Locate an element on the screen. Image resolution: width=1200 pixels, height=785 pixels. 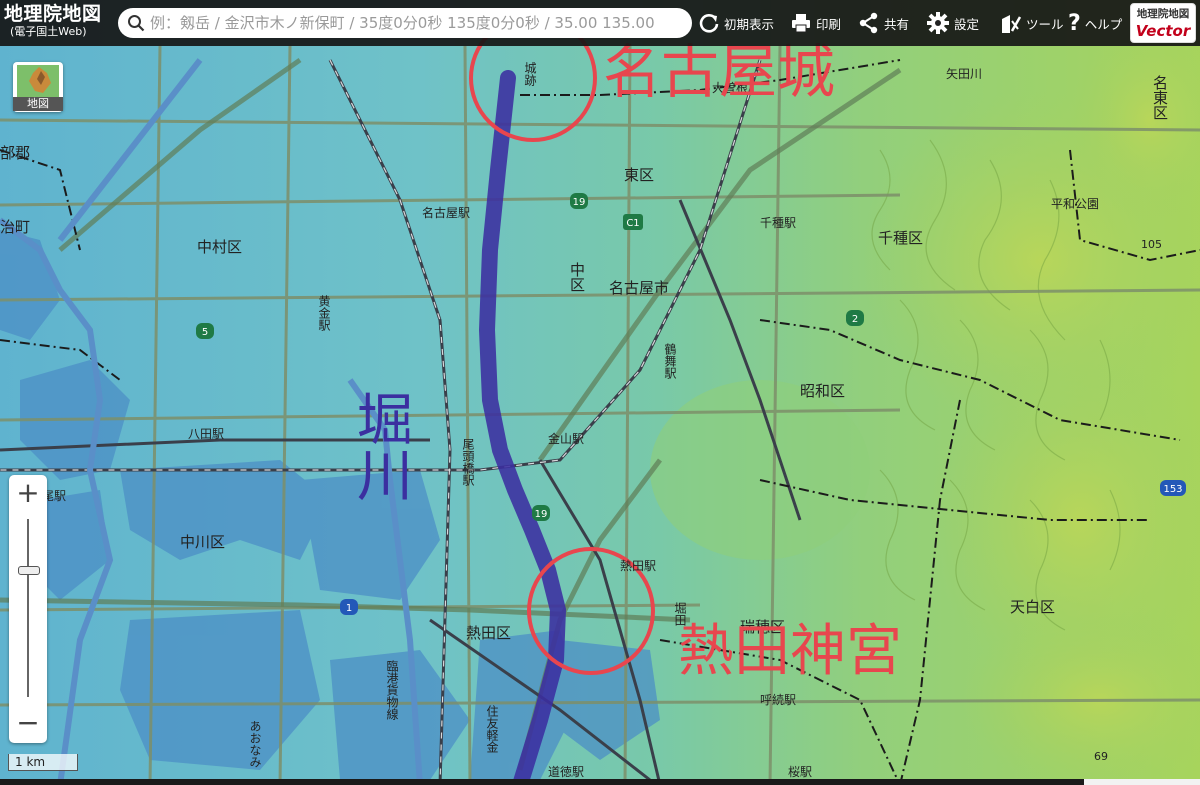
reset-view-button: 初期表示 is located at coordinates (736, 23).